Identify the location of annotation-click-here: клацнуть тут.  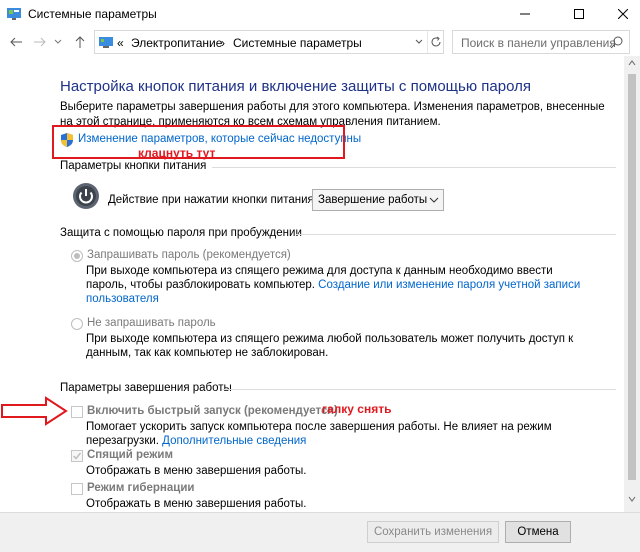
(177, 153).